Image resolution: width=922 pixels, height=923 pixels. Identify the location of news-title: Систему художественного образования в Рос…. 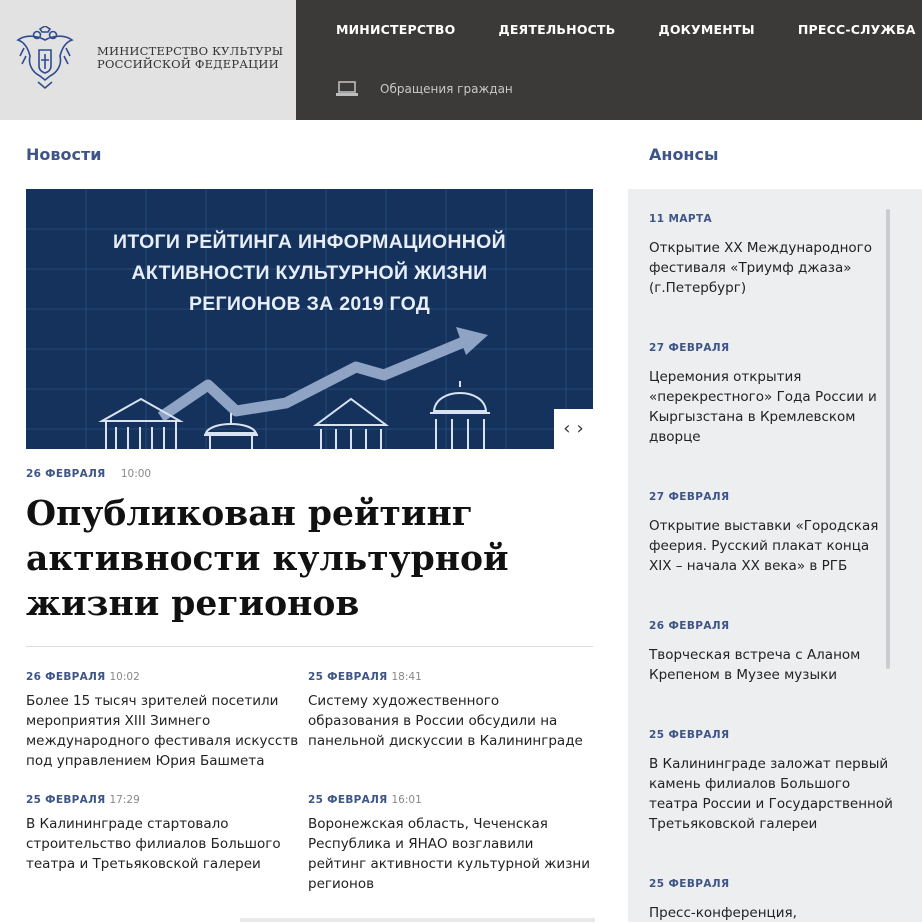
(445, 721).